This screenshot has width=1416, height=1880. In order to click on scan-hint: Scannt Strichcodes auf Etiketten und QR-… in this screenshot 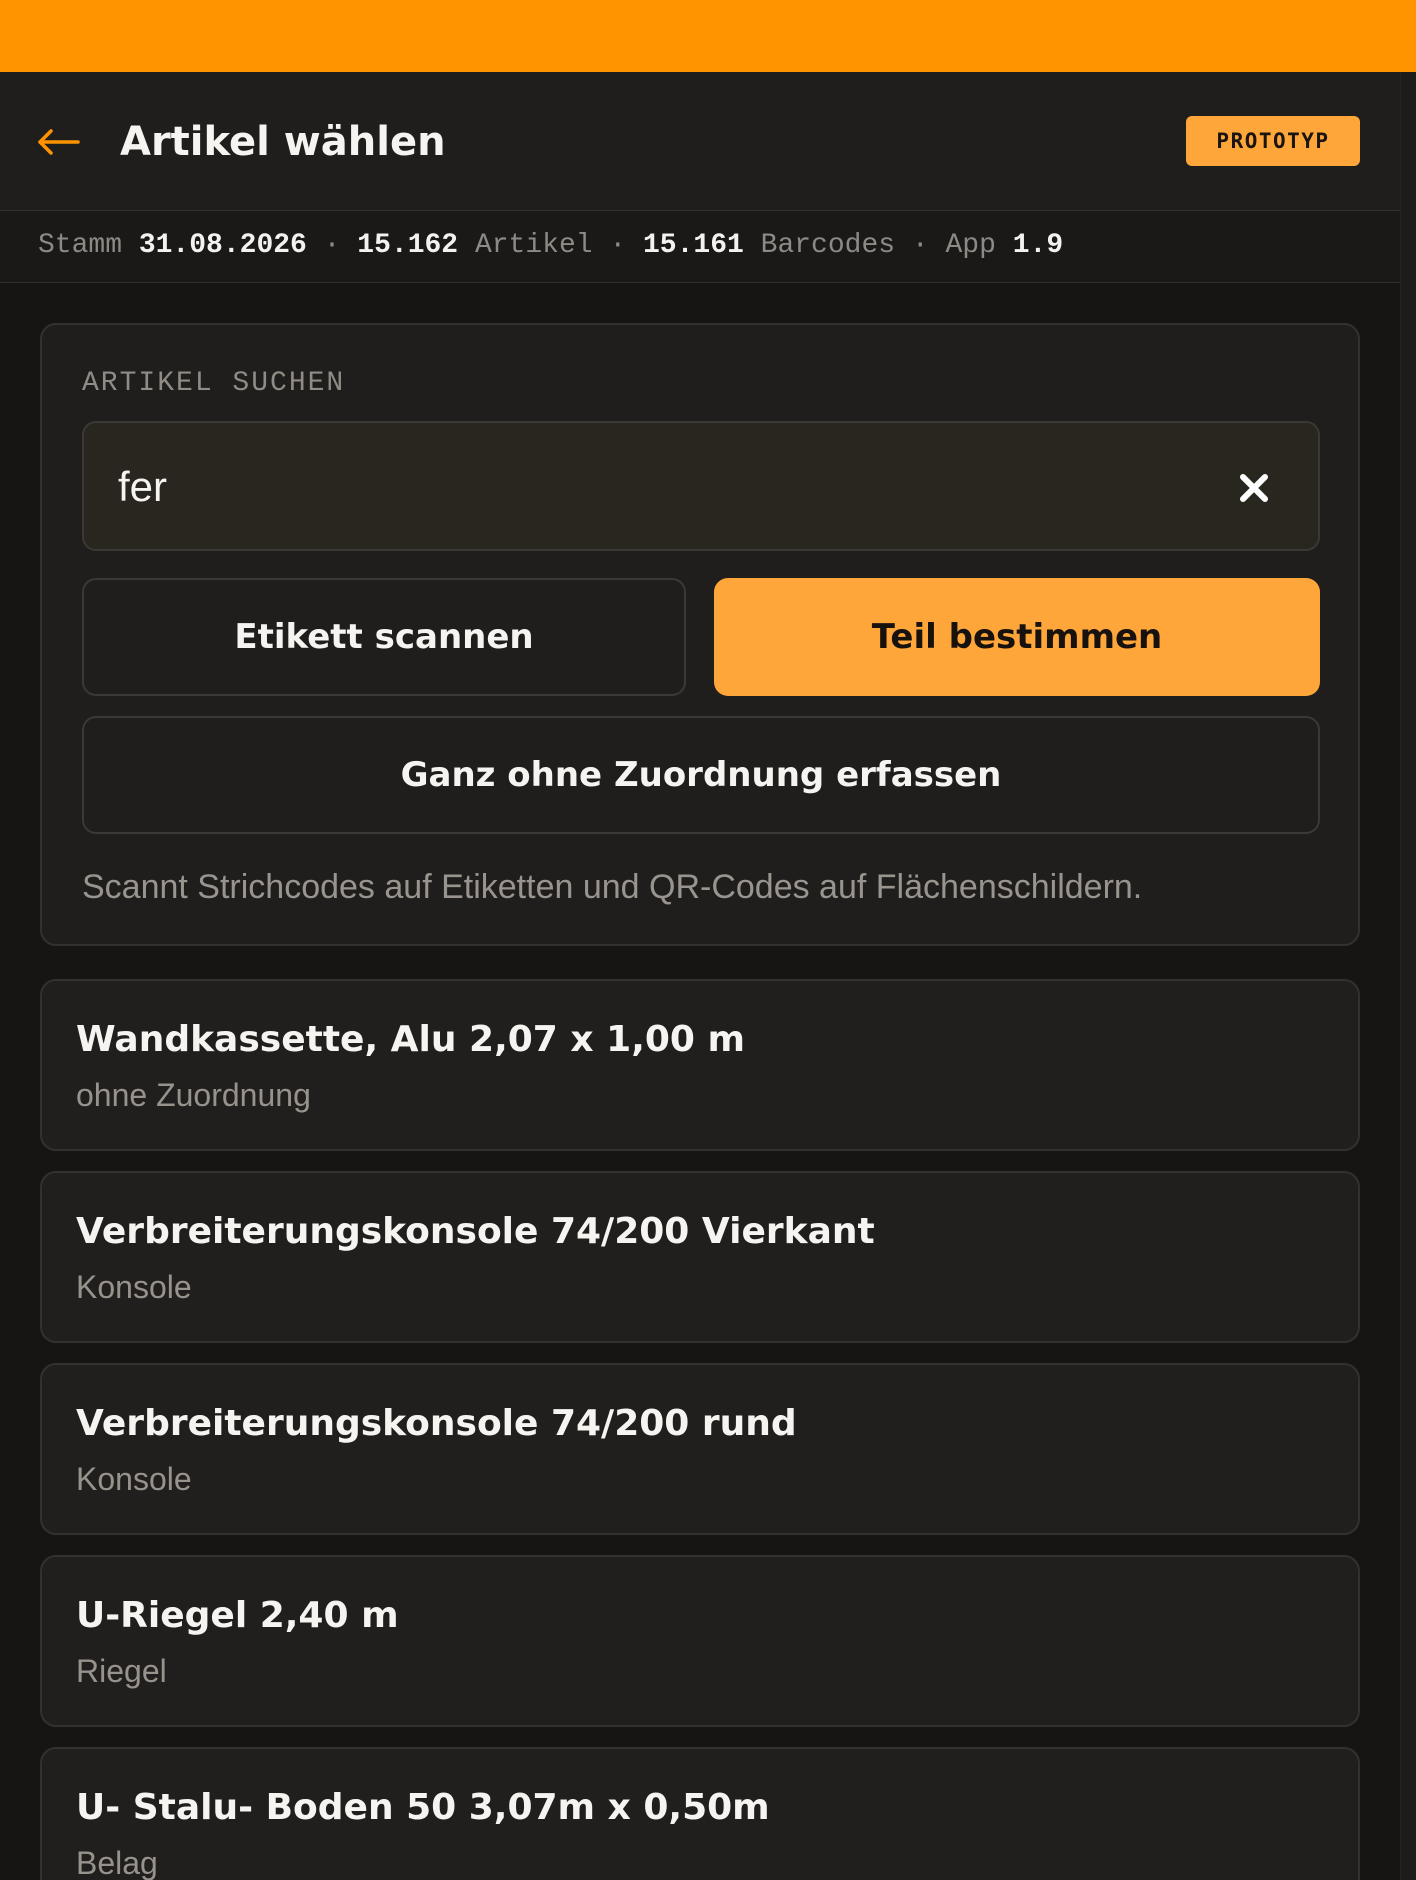, I will do `click(612, 887)`.